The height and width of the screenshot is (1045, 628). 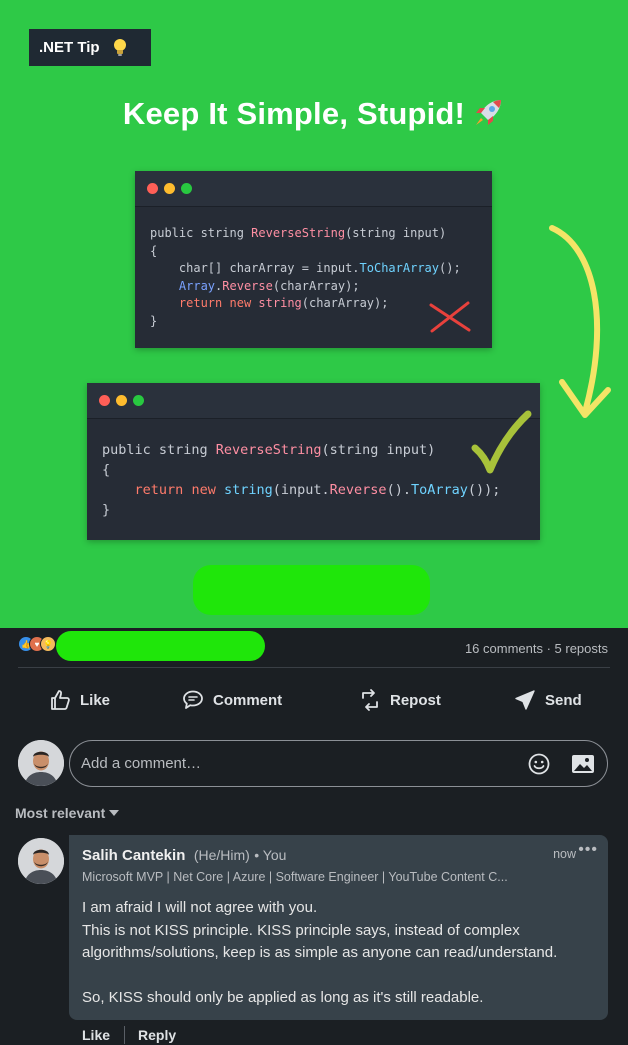 What do you see at coordinates (60, 813) in the screenshot?
I see `sort-label: Most relevant` at bounding box center [60, 813].